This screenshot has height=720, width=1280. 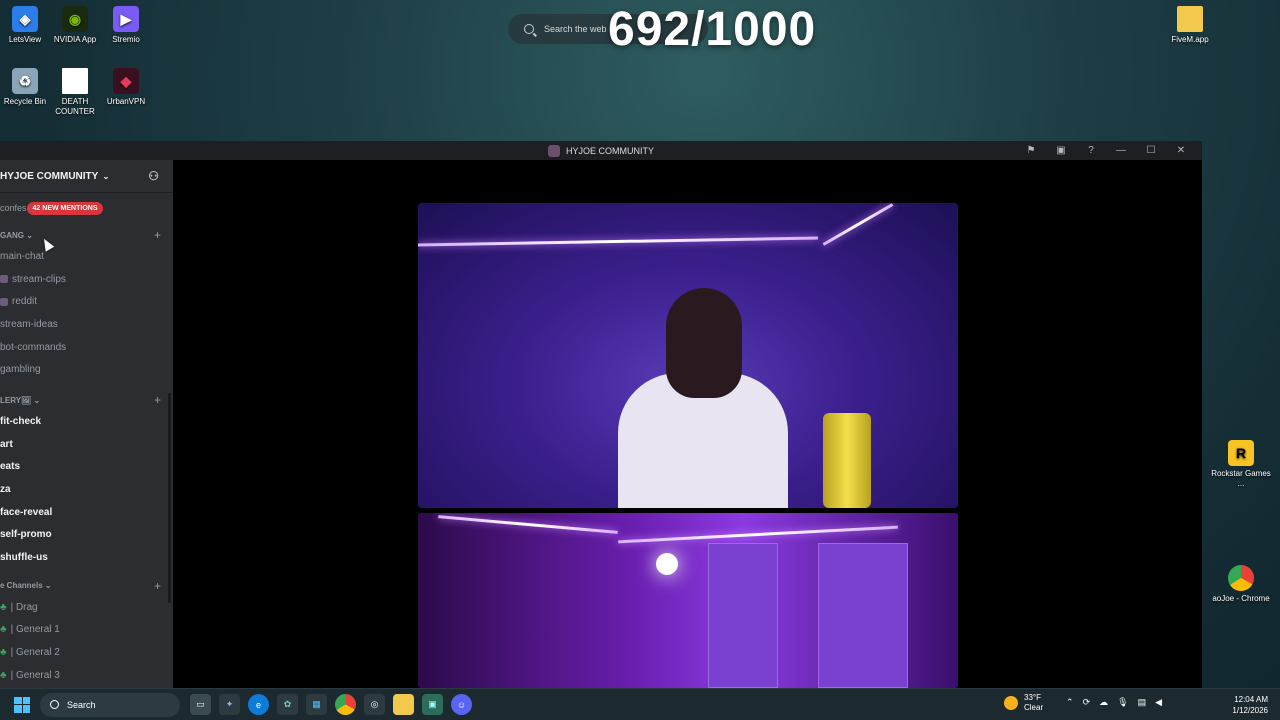 I want to click on channel-name: eats, so click(x=10, y=467).